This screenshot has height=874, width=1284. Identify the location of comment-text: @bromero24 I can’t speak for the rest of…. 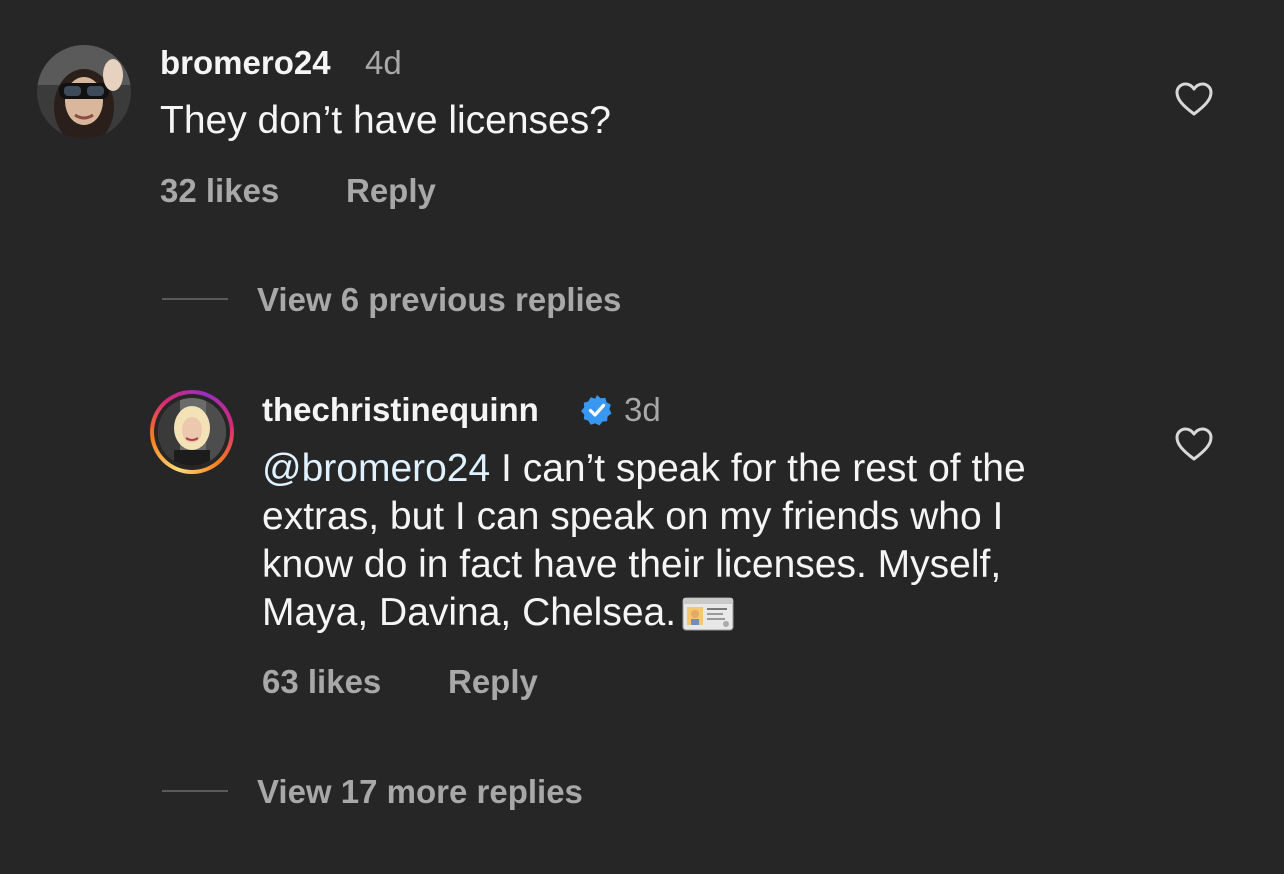
(662, 544).